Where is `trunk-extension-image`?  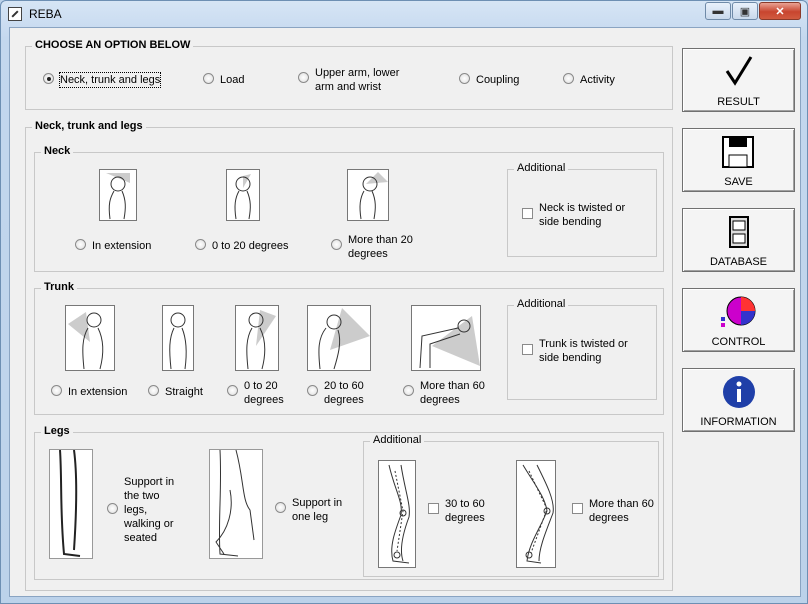 trunk-extension-image is located at coordinates (90, 338).